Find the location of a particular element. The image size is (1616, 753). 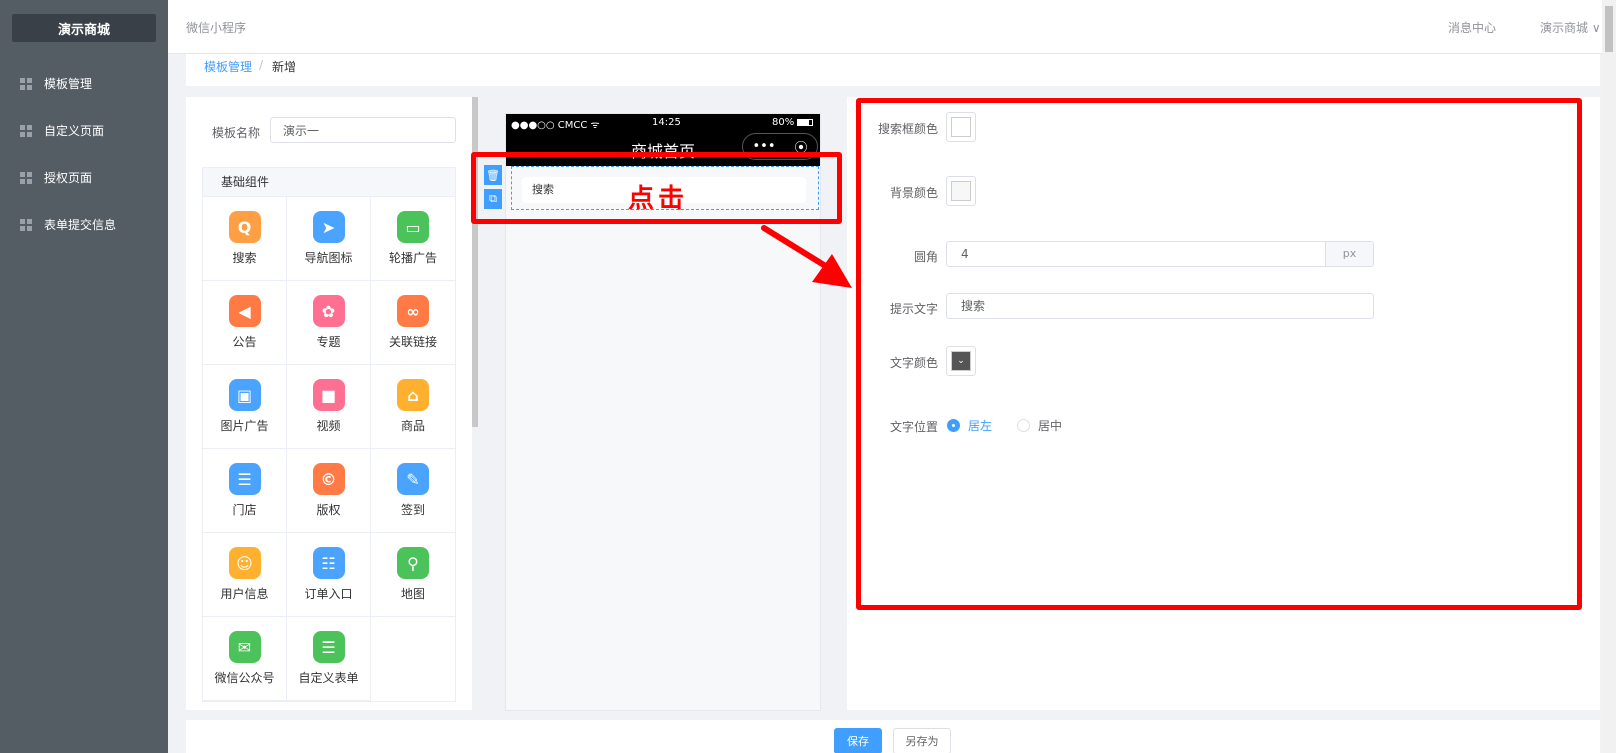

component-group-title: 基础组件 is located at coordinates (329, 182).